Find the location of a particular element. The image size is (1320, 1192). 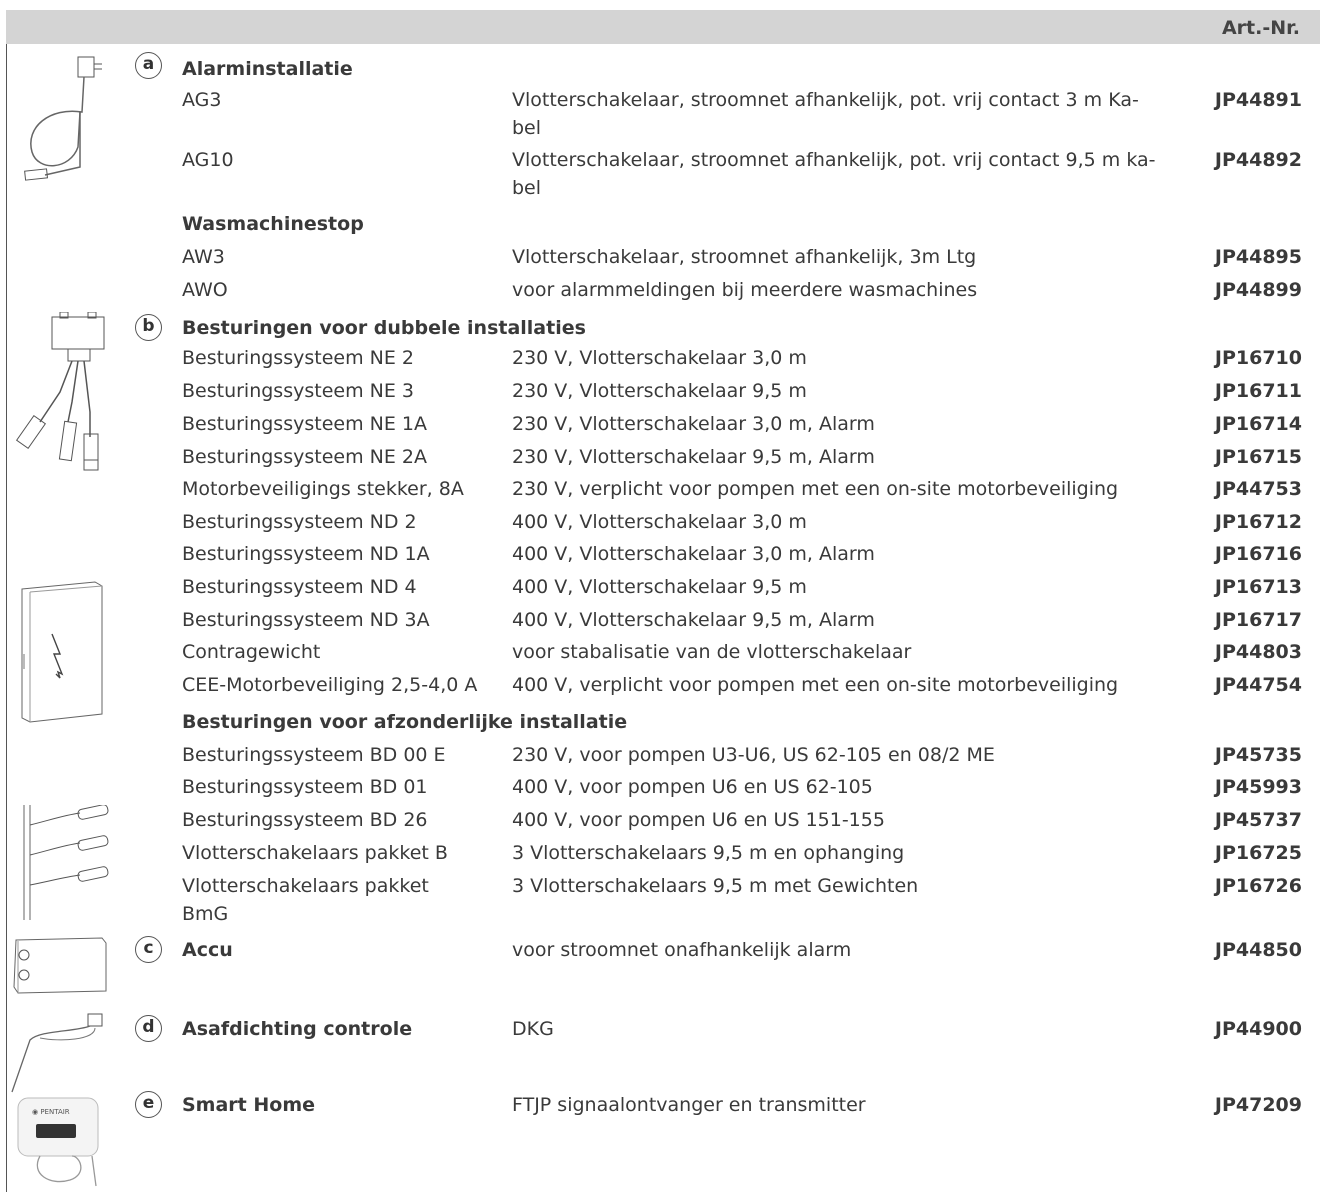

article-number: JP16715 is located at coordinates (1258, 457).